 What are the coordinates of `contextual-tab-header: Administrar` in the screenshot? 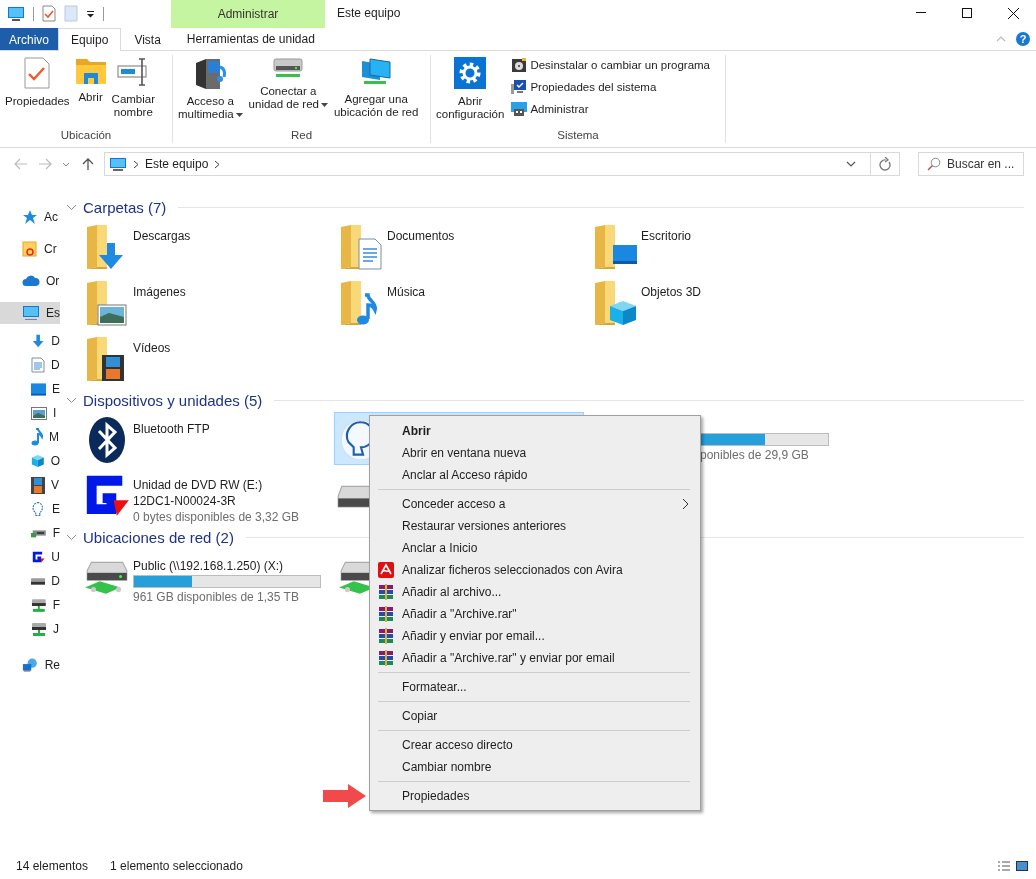 It's located at (248, 14).